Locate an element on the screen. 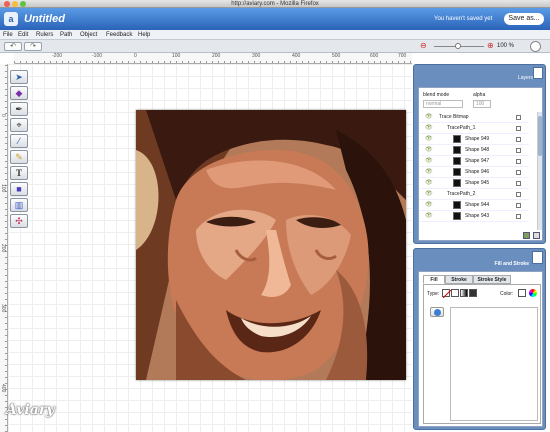 The height and width of the screenshot is (432, 550). pencil-icon: ✎ is located at coordinates (19, 157).